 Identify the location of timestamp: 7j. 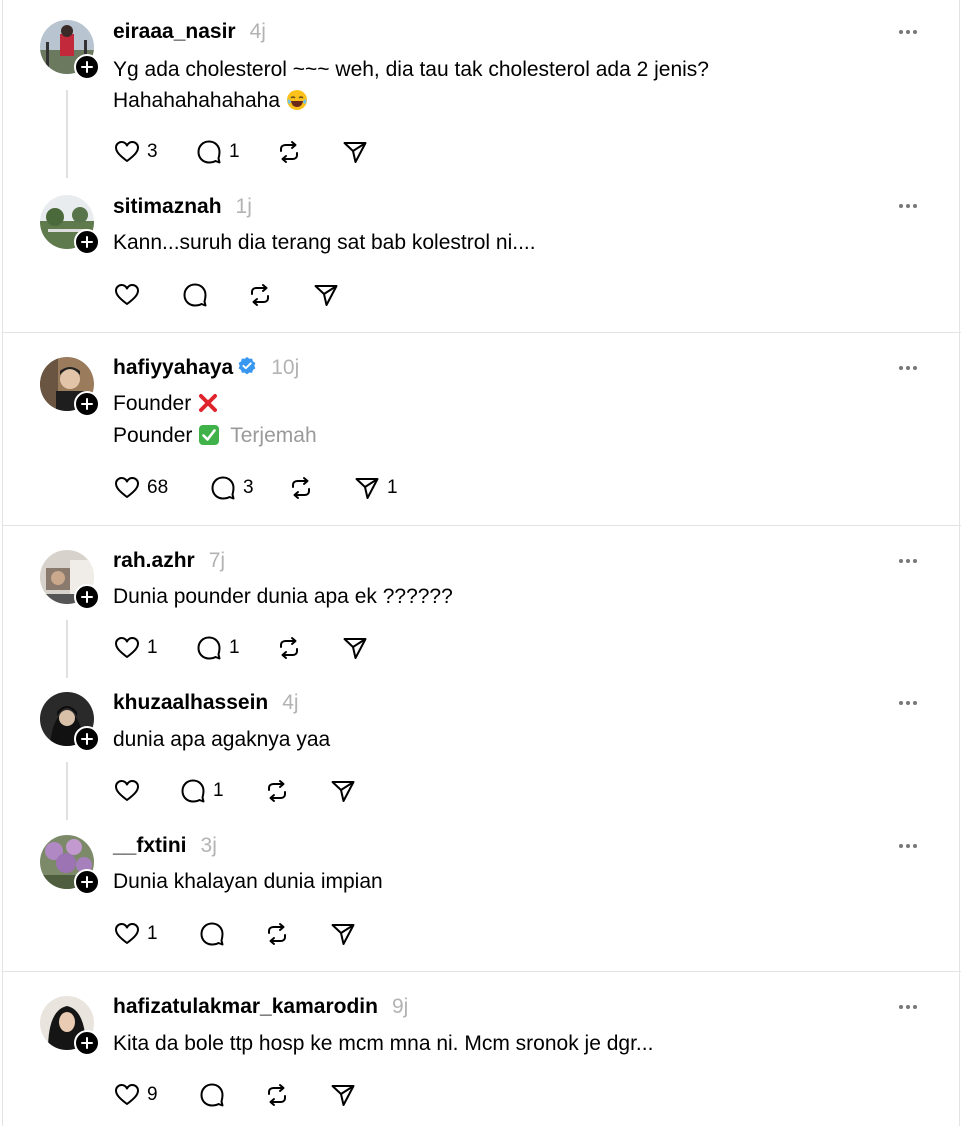
(217, 560).